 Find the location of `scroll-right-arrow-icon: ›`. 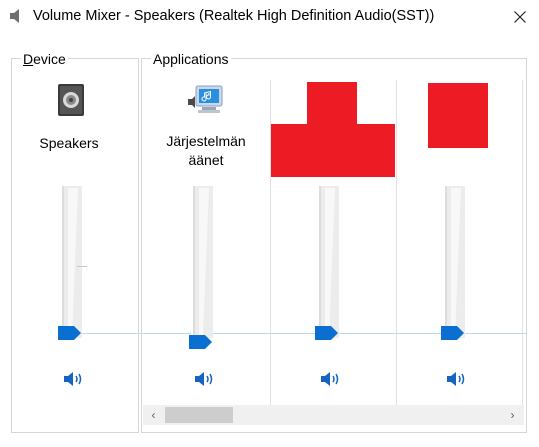

scroll-right-arrow-icon: › is located at coordinates (512, 414).